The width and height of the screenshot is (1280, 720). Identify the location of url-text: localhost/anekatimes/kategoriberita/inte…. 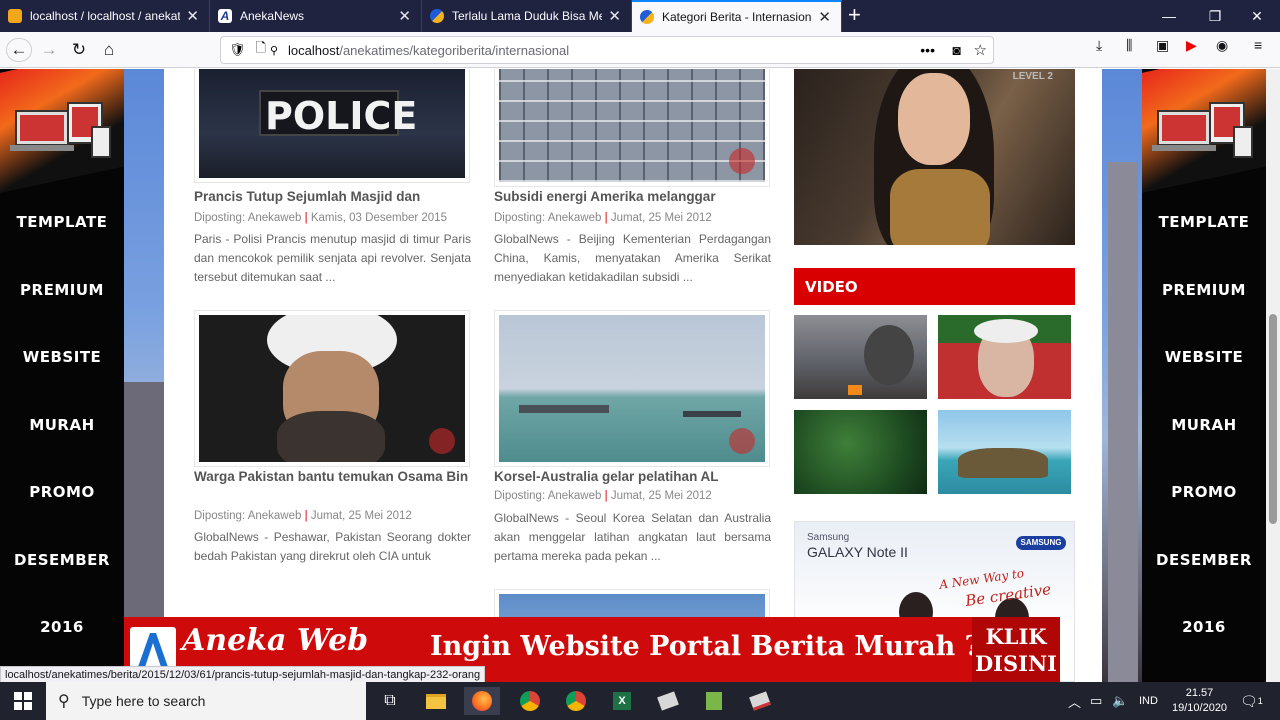
(428, 50).